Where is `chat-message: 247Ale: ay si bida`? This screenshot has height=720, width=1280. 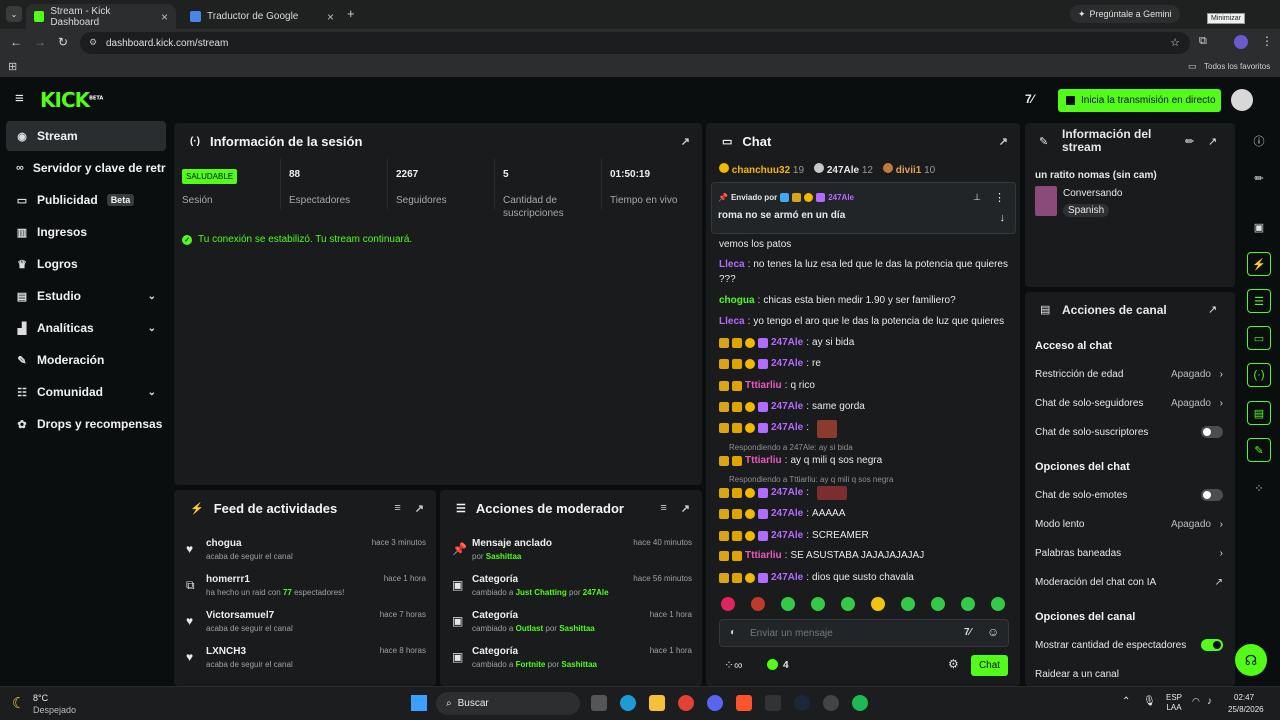
chat-message: 247Ale: ay si bida is located at coordinates (786, 342).